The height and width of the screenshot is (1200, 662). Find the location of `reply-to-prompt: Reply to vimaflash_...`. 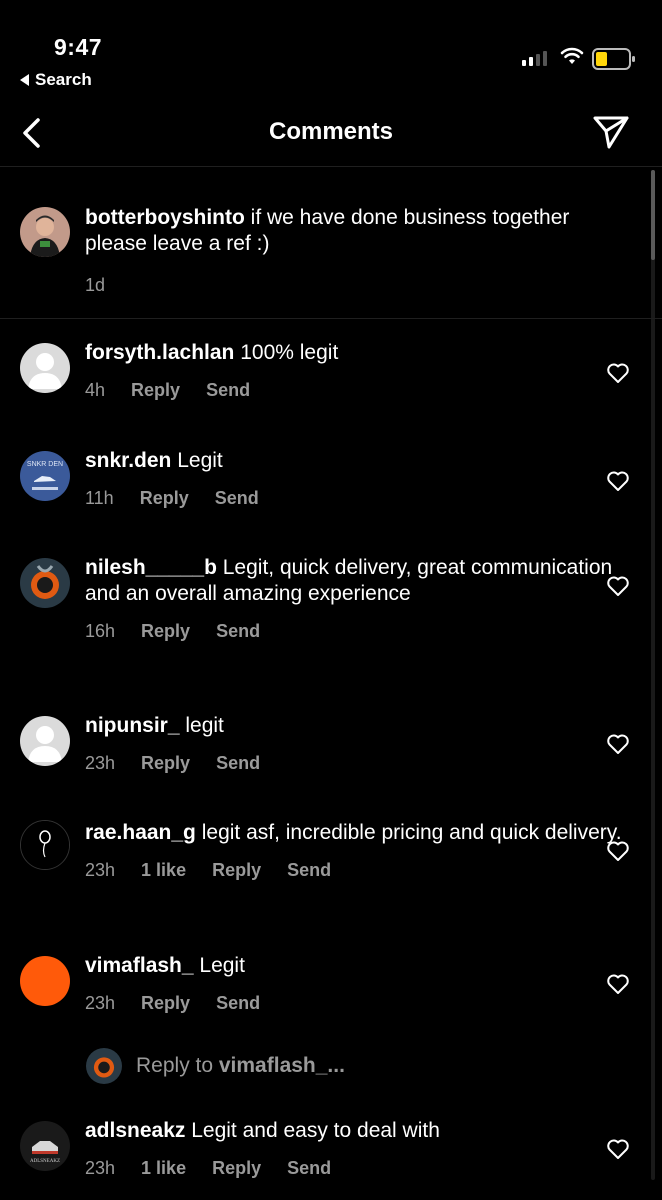

reply-to-prompt: Reply to vimaflash_... is located at coordinates (215, 1066).